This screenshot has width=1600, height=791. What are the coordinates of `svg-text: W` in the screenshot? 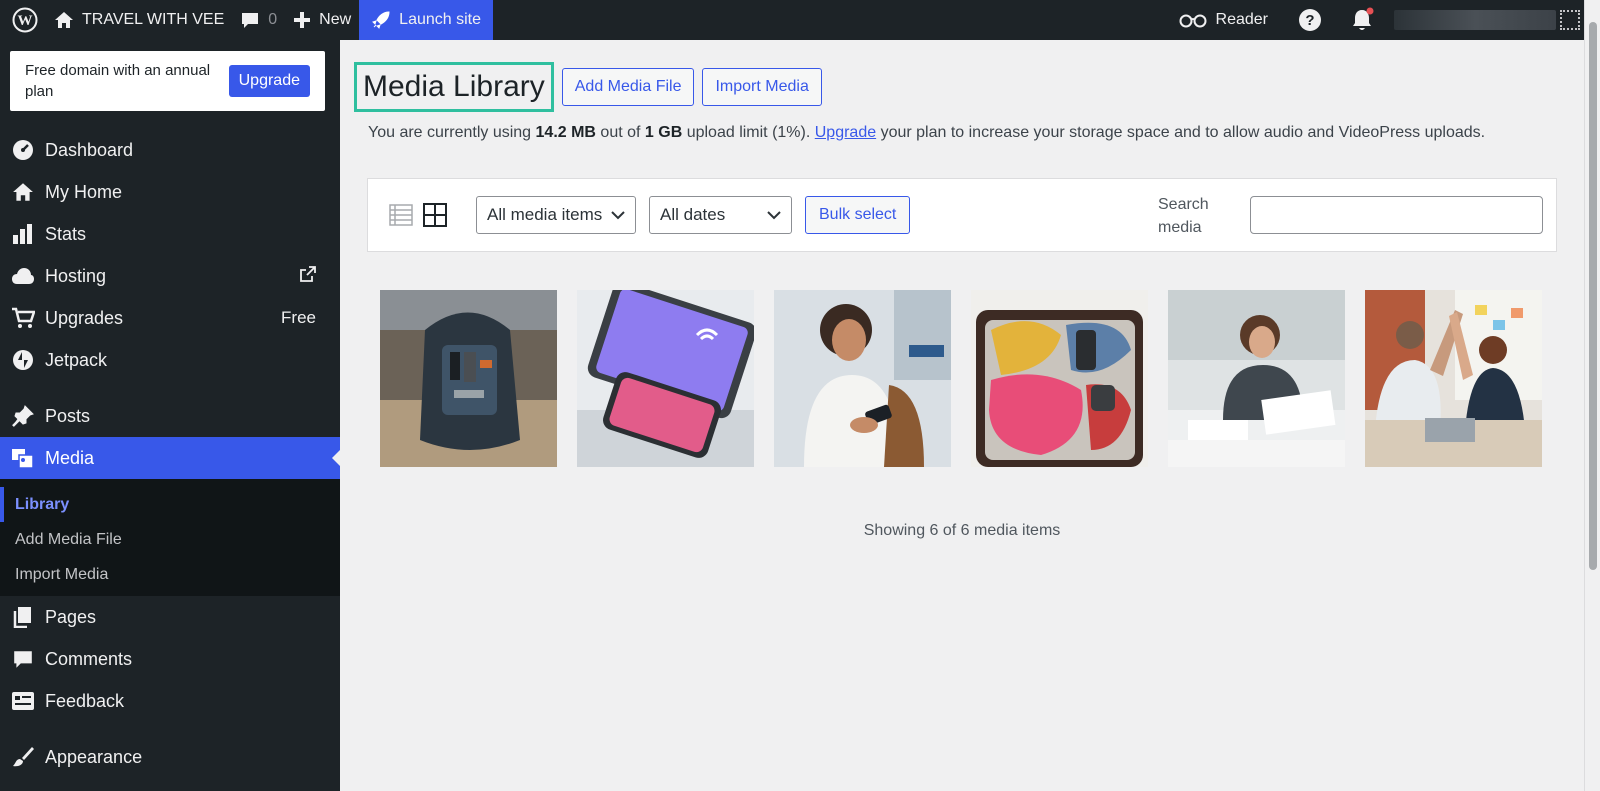 It's located at (25, 21).